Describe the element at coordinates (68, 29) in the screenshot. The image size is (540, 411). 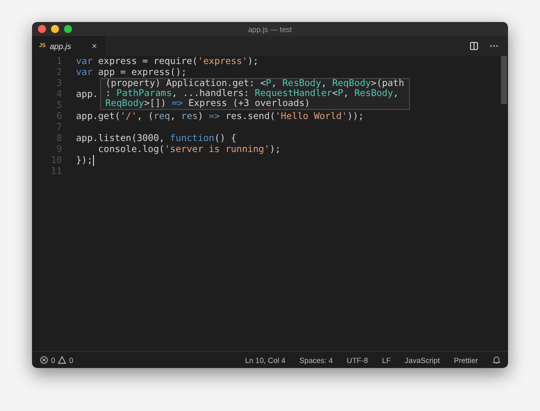
I see `zoom-button` at that location.